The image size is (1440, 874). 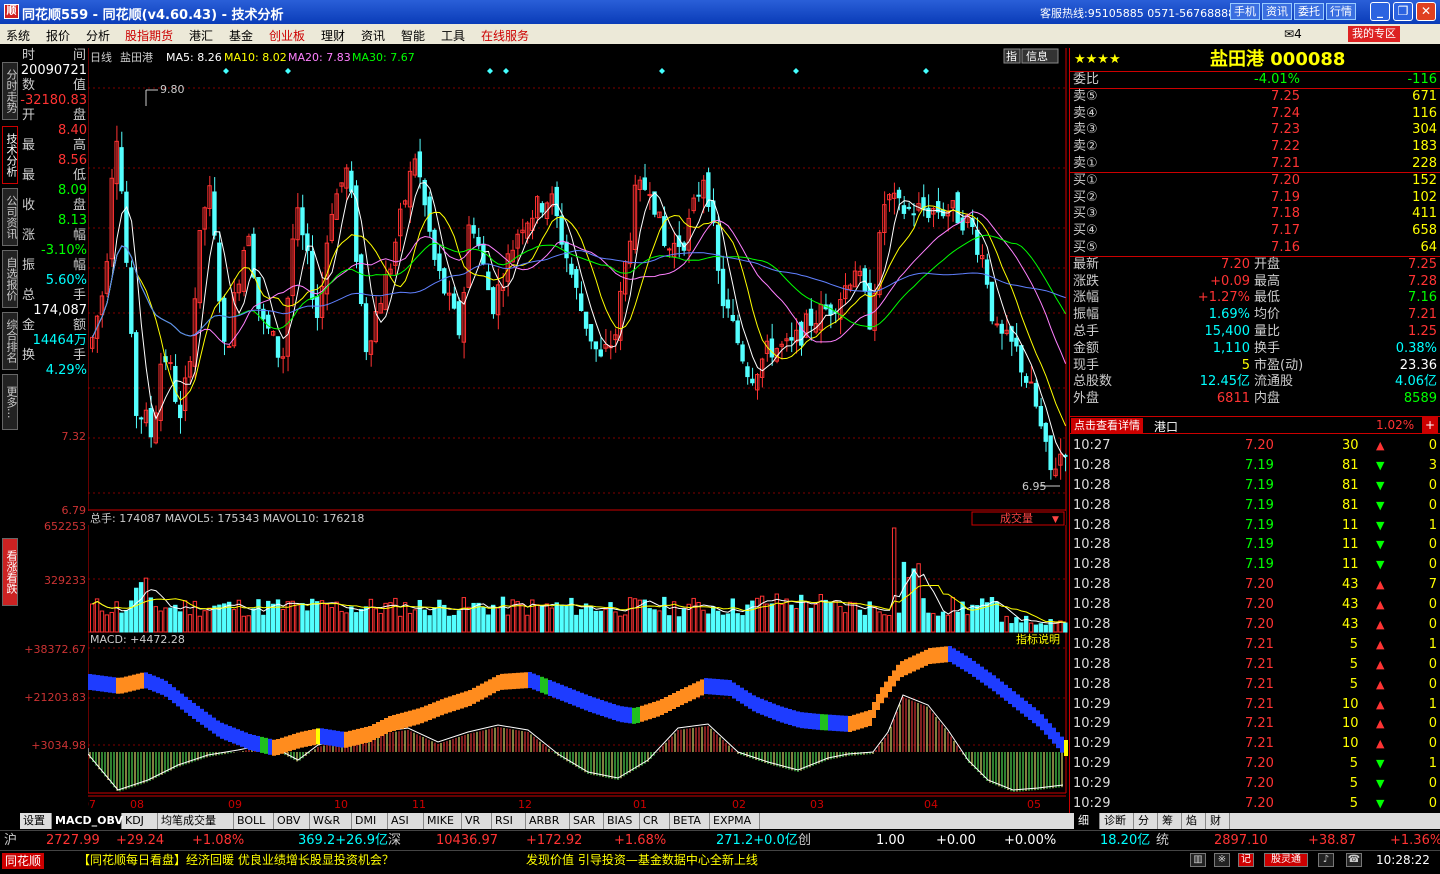 What do you see at coordinates (1255, 147) in the screenshot?
I see `ask-row: 卖② 7.22 183` at bounding box center [1255, 147].